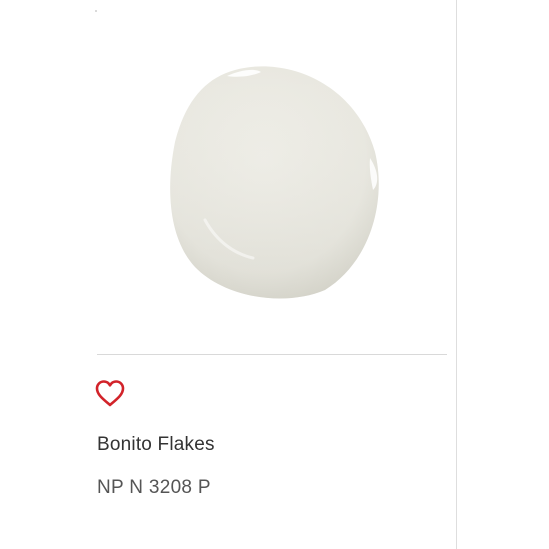 The image size is (549, 549). Describe the element at coordinates (456, 274) in the screenshot. I see `column-divider` at that location.